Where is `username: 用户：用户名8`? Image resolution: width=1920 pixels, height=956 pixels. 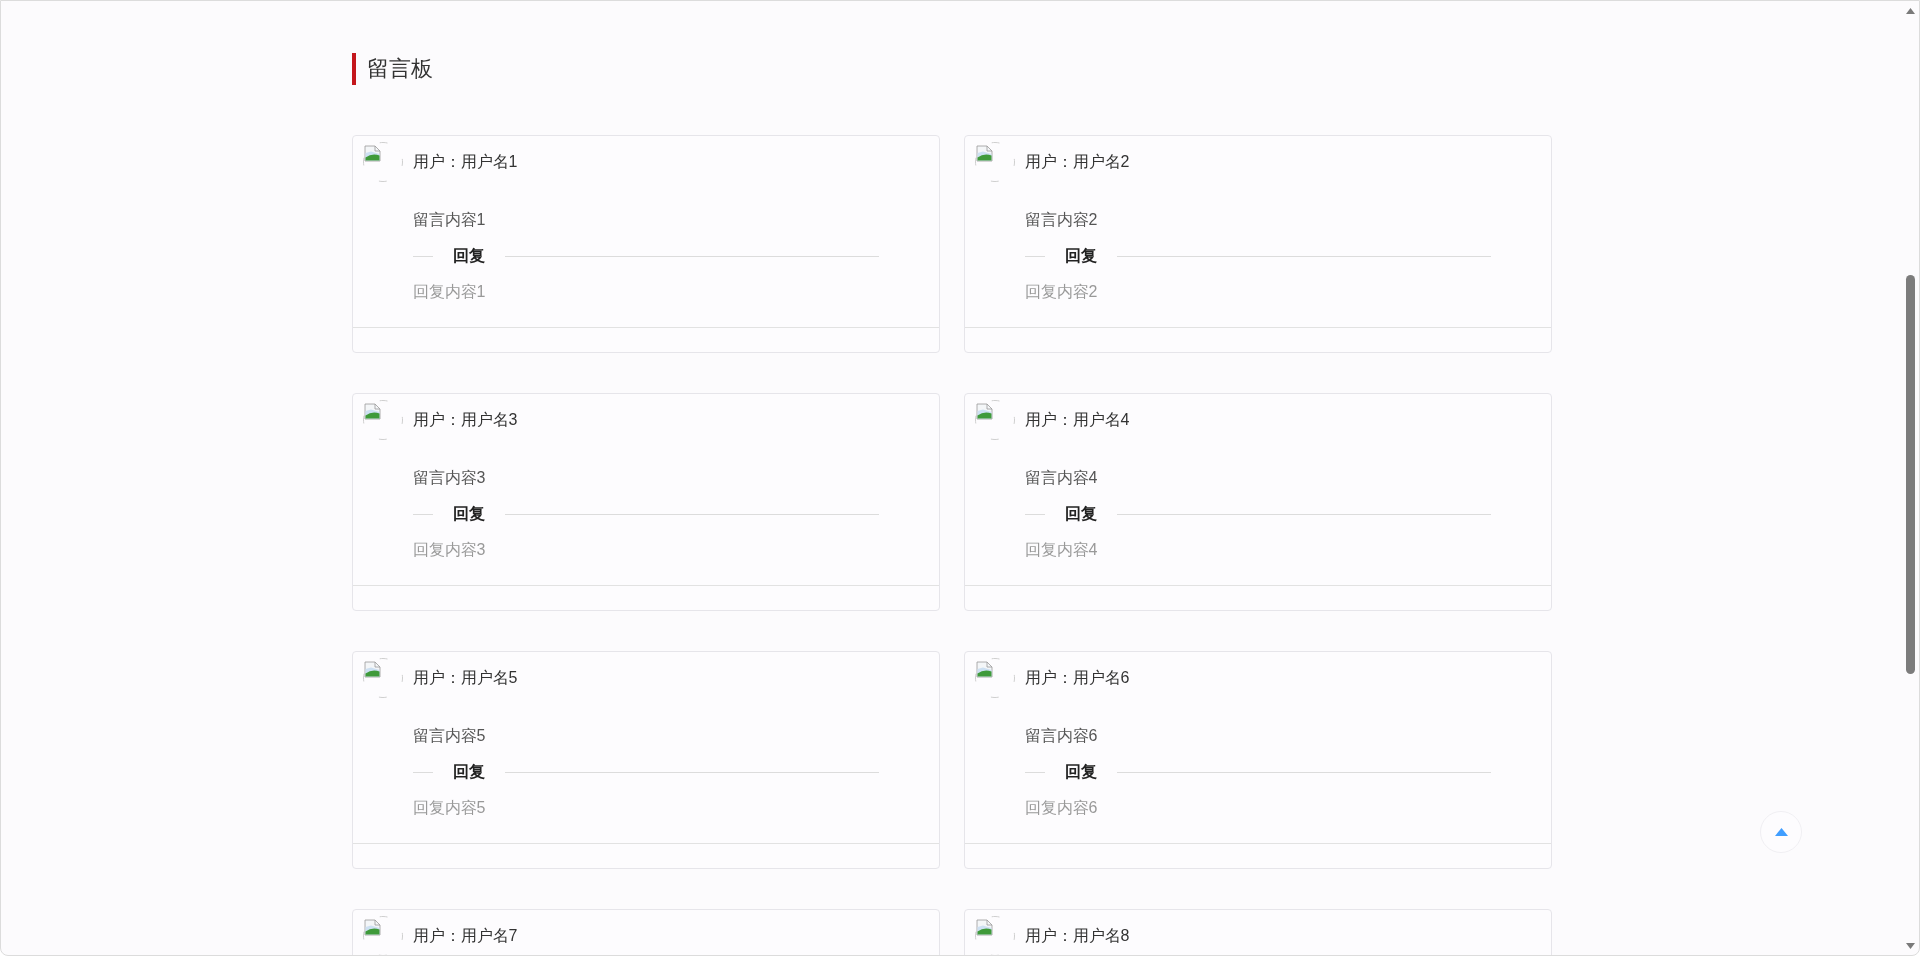 username: 用户：用户名8 is located at coordinates (1077, 936).